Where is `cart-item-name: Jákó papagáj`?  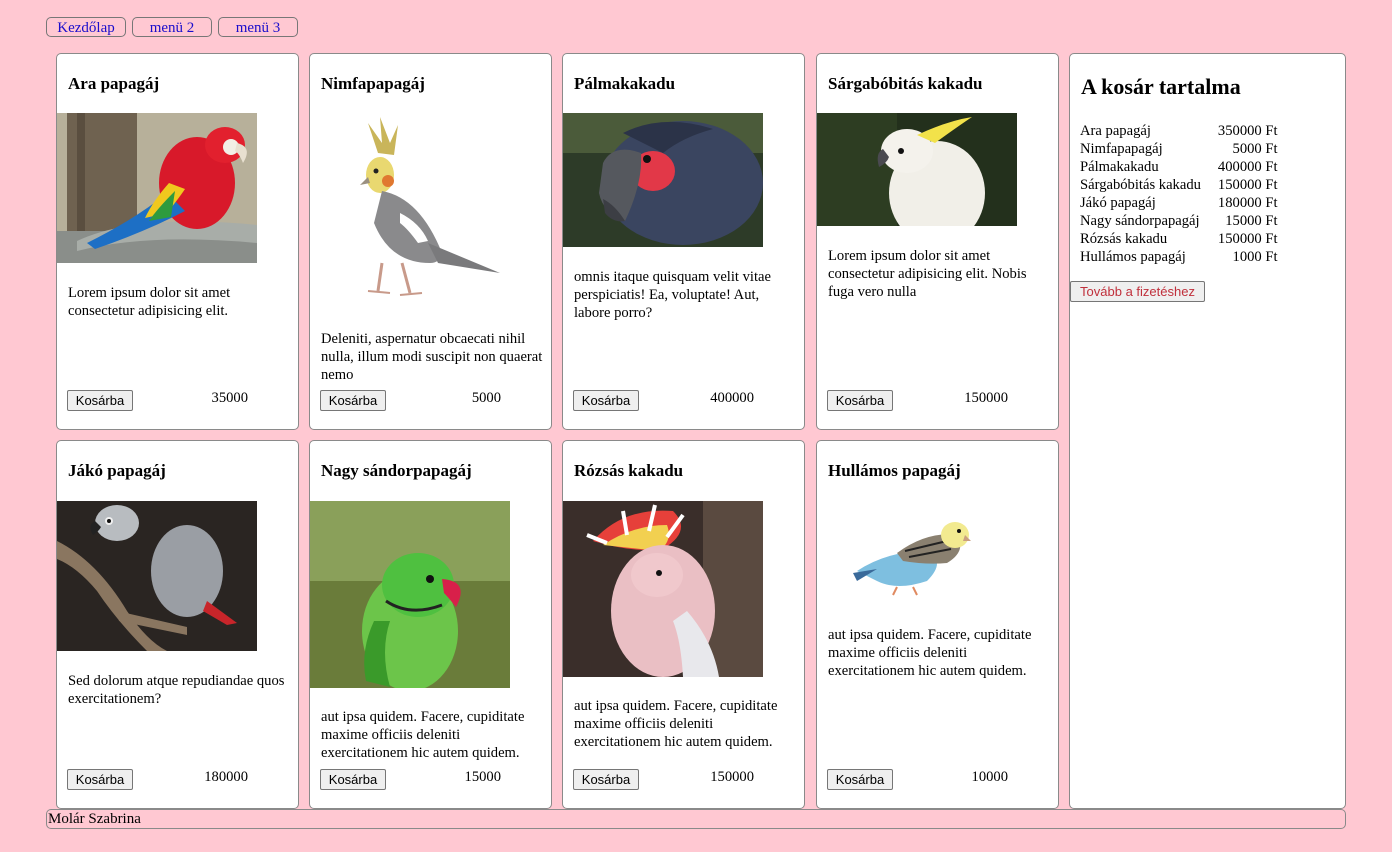
cart-item-name: Jákó papagáj is located at coordinates (1118, 203).